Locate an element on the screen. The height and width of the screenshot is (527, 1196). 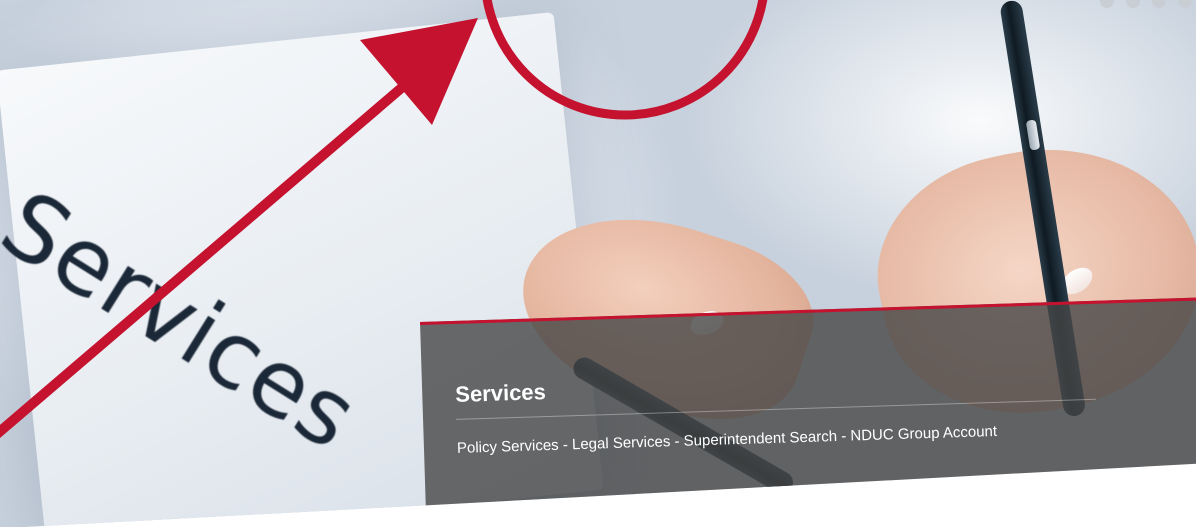
link-legal-services: Legal Services is located at coordinates (621, 443).